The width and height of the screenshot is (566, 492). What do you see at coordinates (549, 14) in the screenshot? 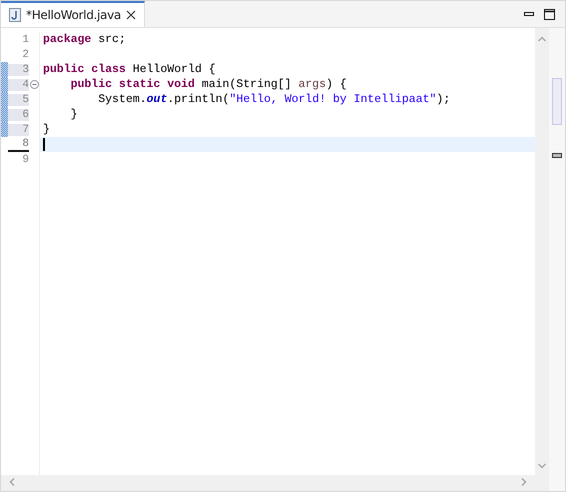
I see `maximize-icon` at bounding box center [549, 14].